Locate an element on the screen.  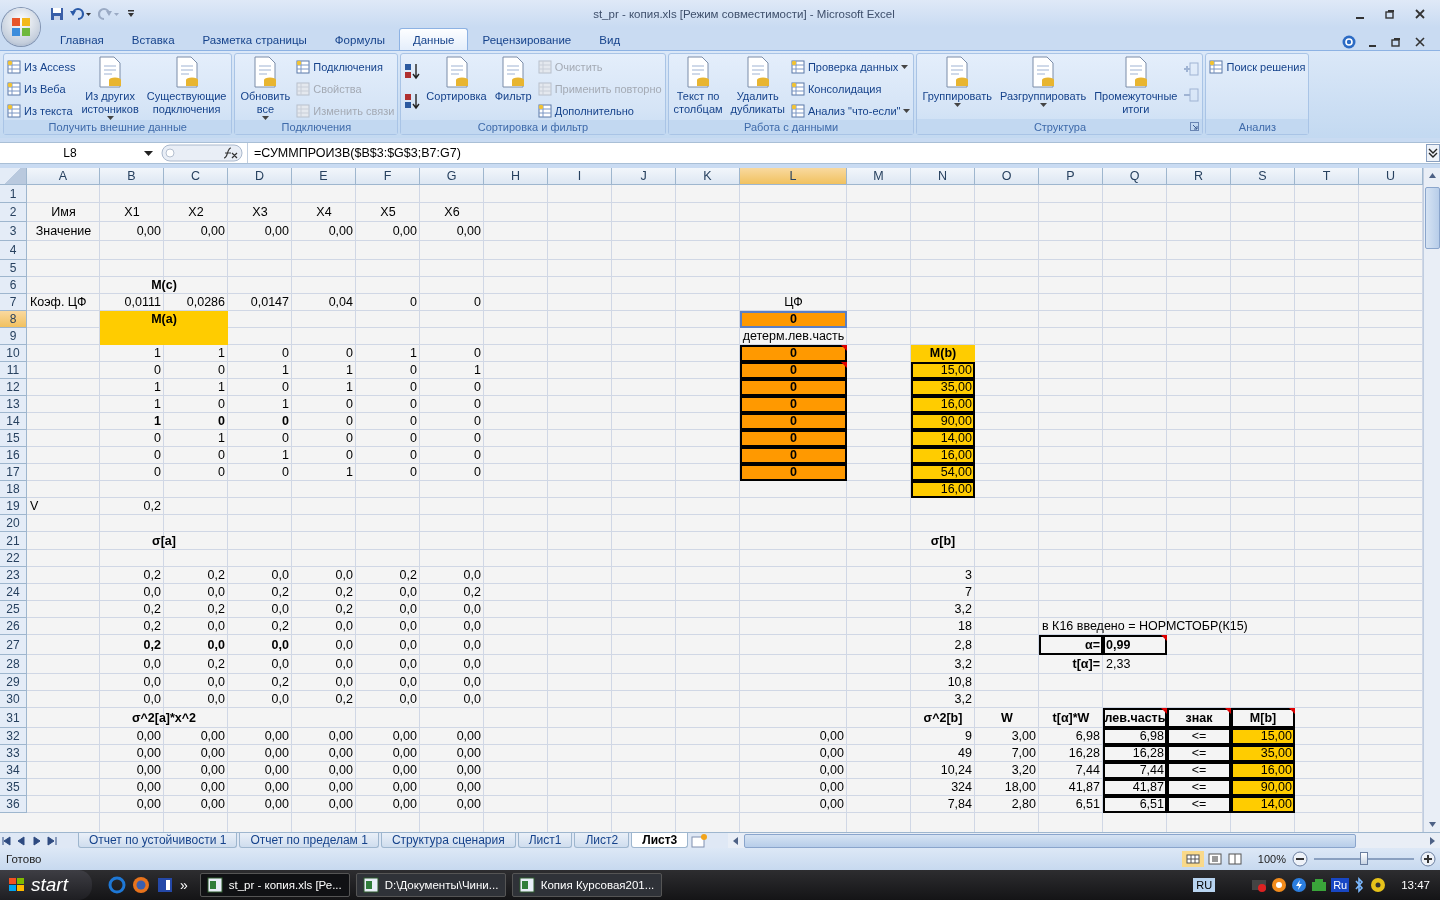
zoom-out-icon is located at coordinates (1300, 859).